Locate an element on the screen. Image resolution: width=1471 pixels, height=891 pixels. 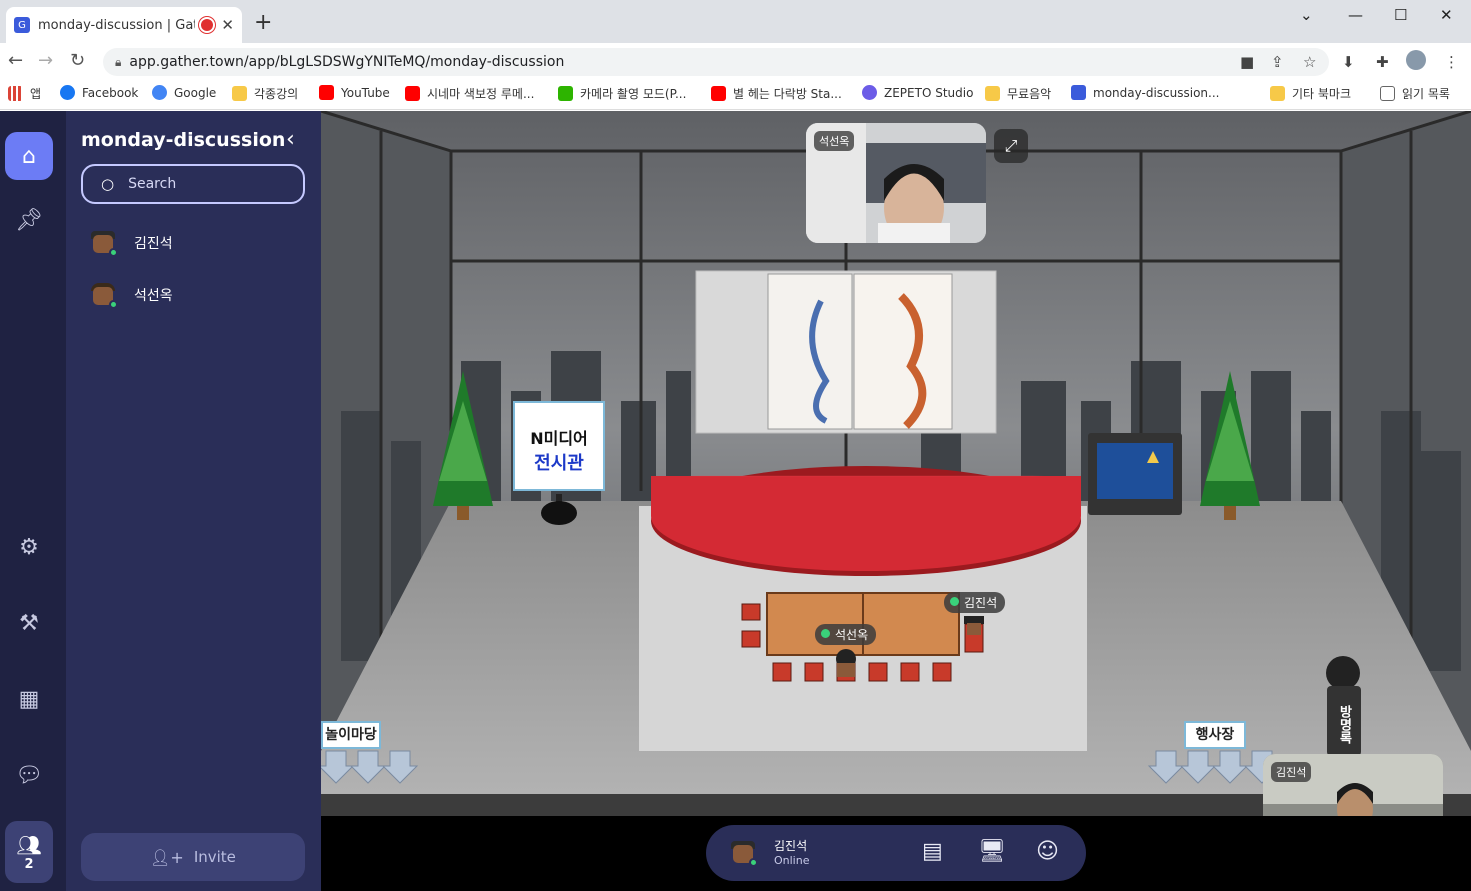
member-item: 석선옥 is located at coordinates (131, 295).